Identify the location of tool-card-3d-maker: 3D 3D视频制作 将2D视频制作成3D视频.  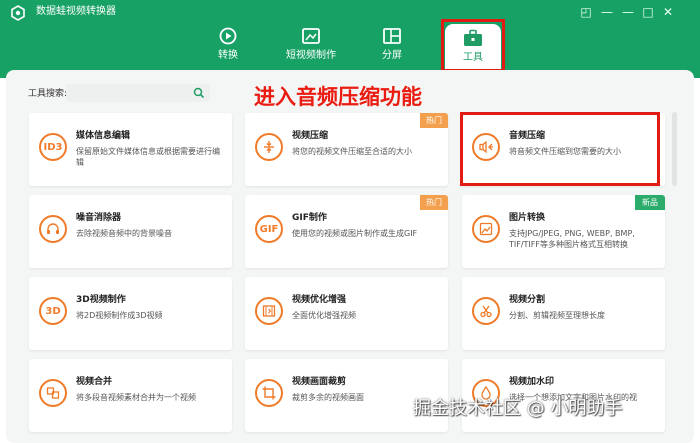
(130, 313).